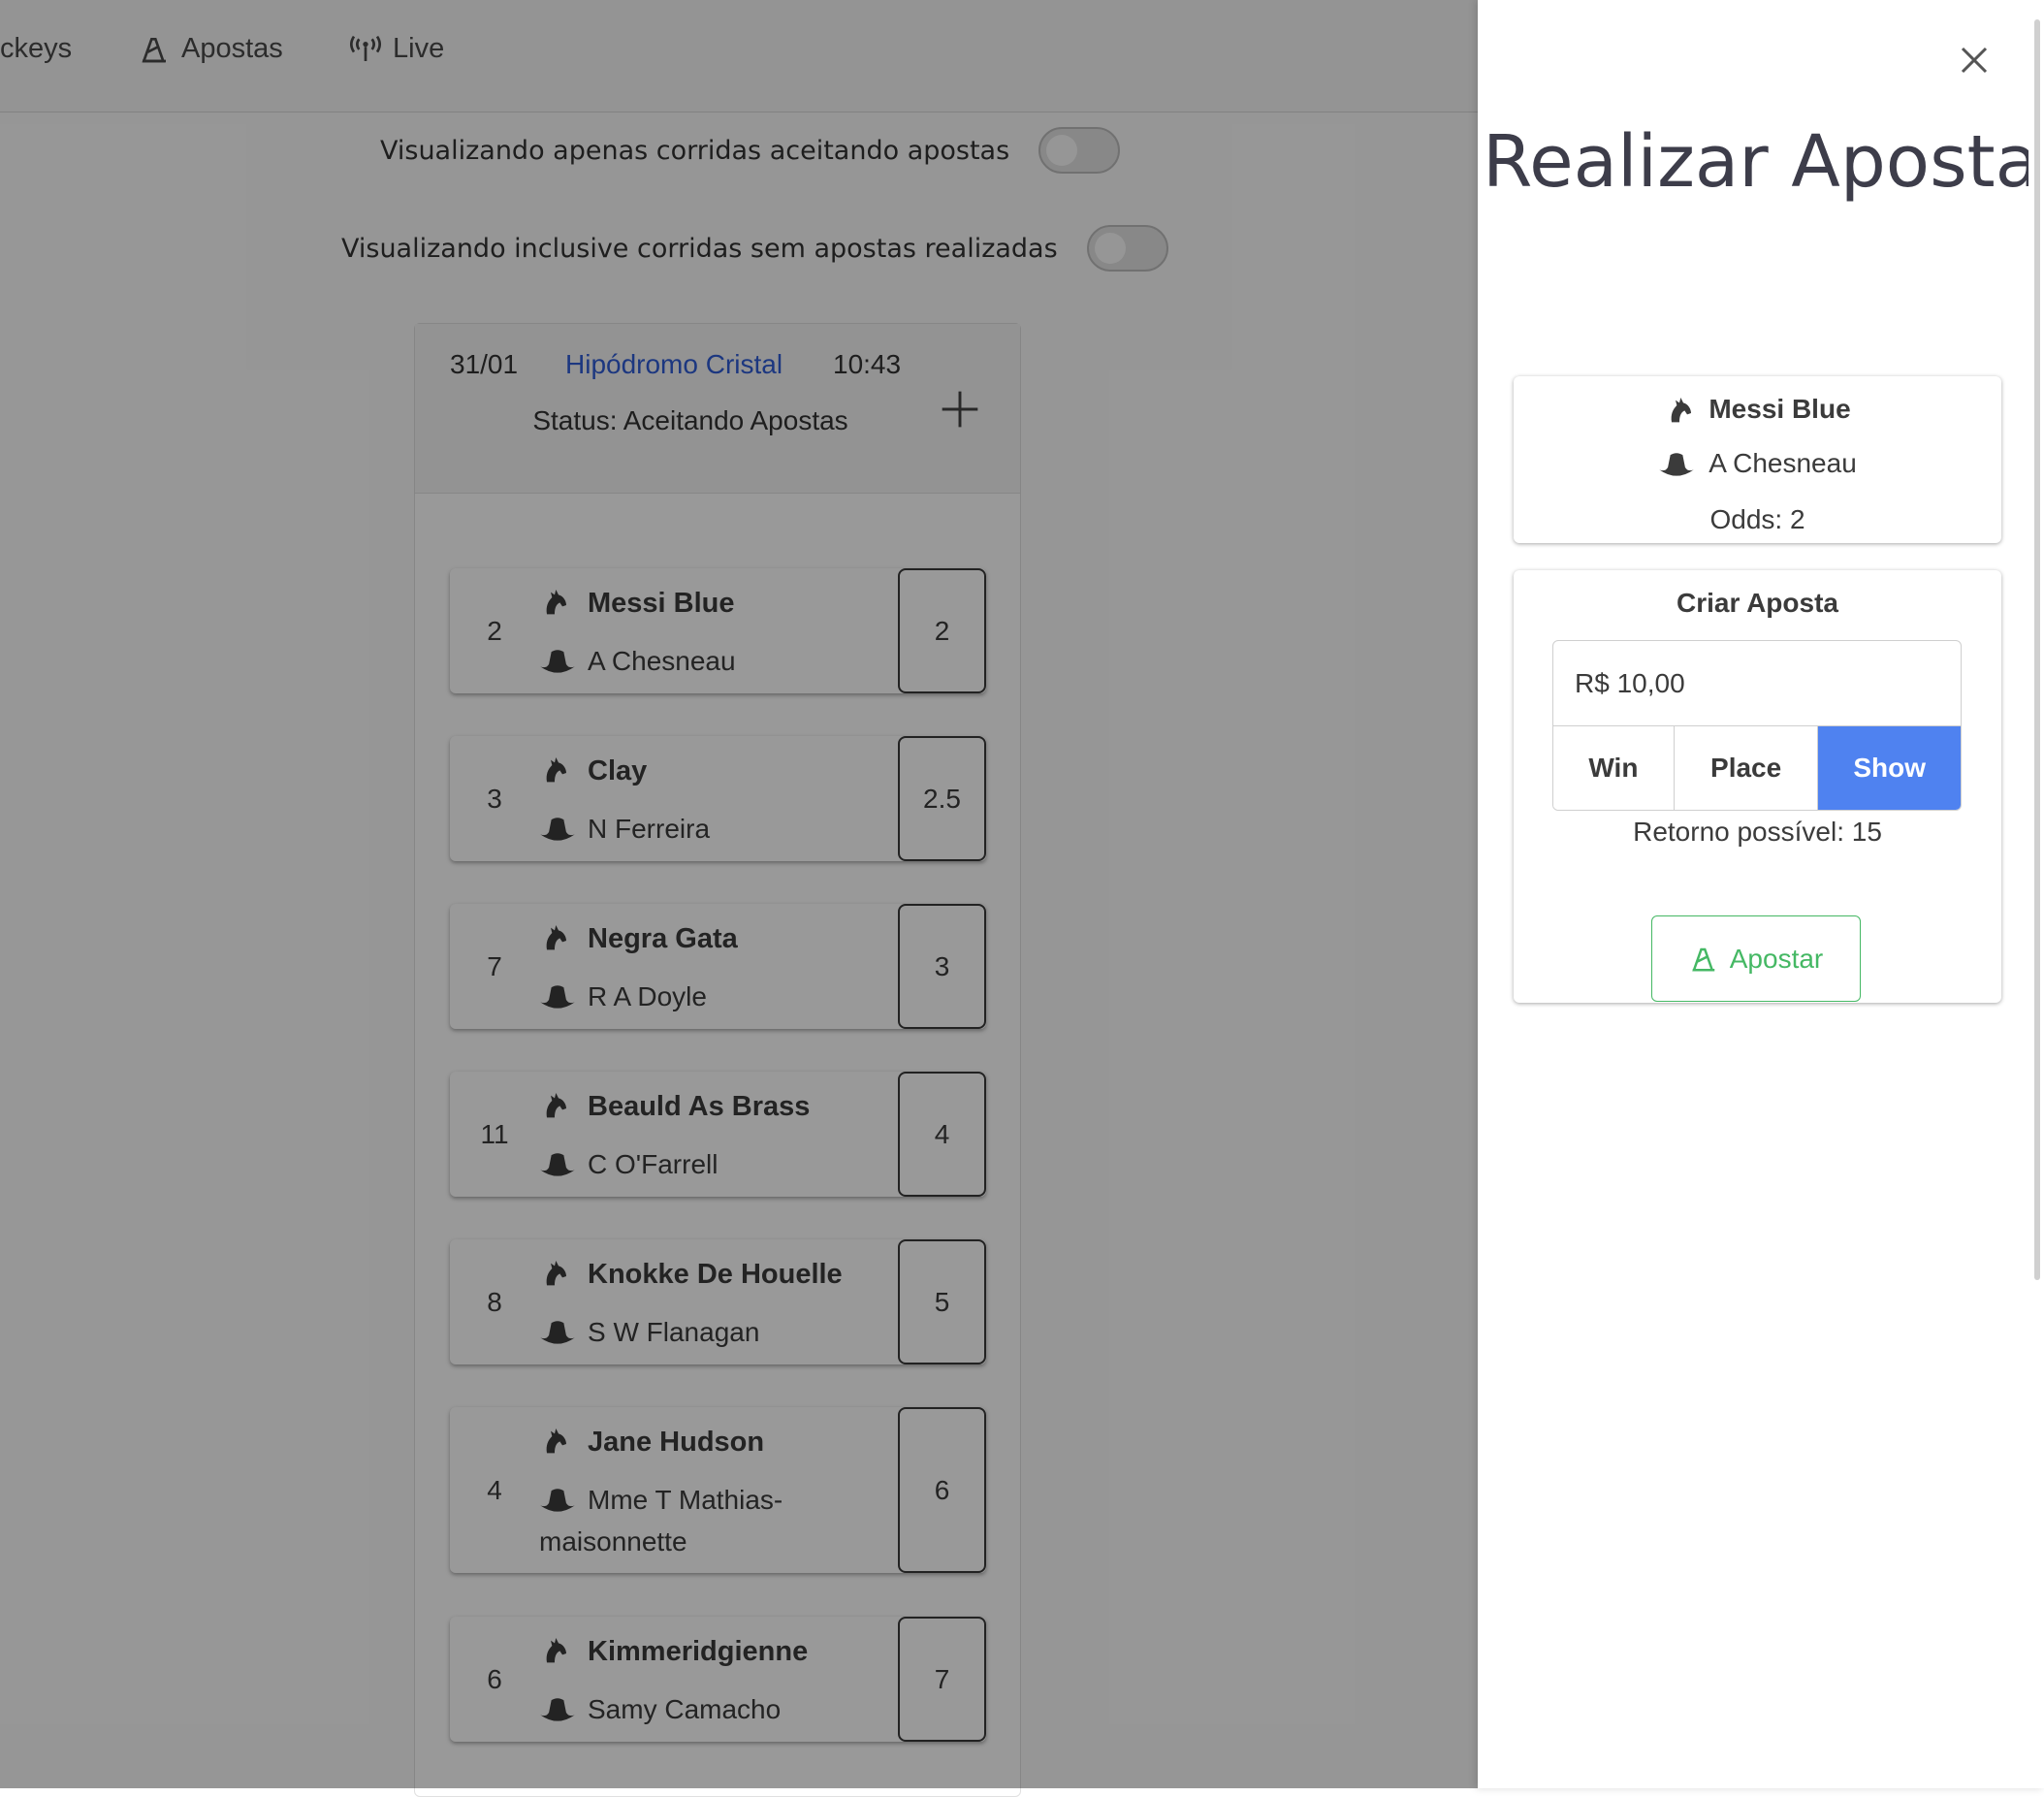 The image size is (2044, 1797). I want to click on selection-jockey: A Chesneau, so click(1757, 464).